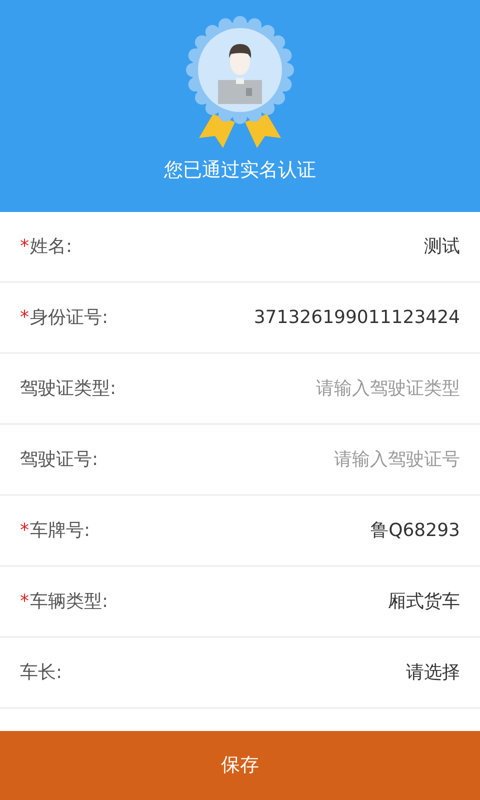 The height and width of the screenshot is (800, 480). Describe the element at coordinates (69, 318) in the screenshot. I see `field-label: 身份证号:` at that location.